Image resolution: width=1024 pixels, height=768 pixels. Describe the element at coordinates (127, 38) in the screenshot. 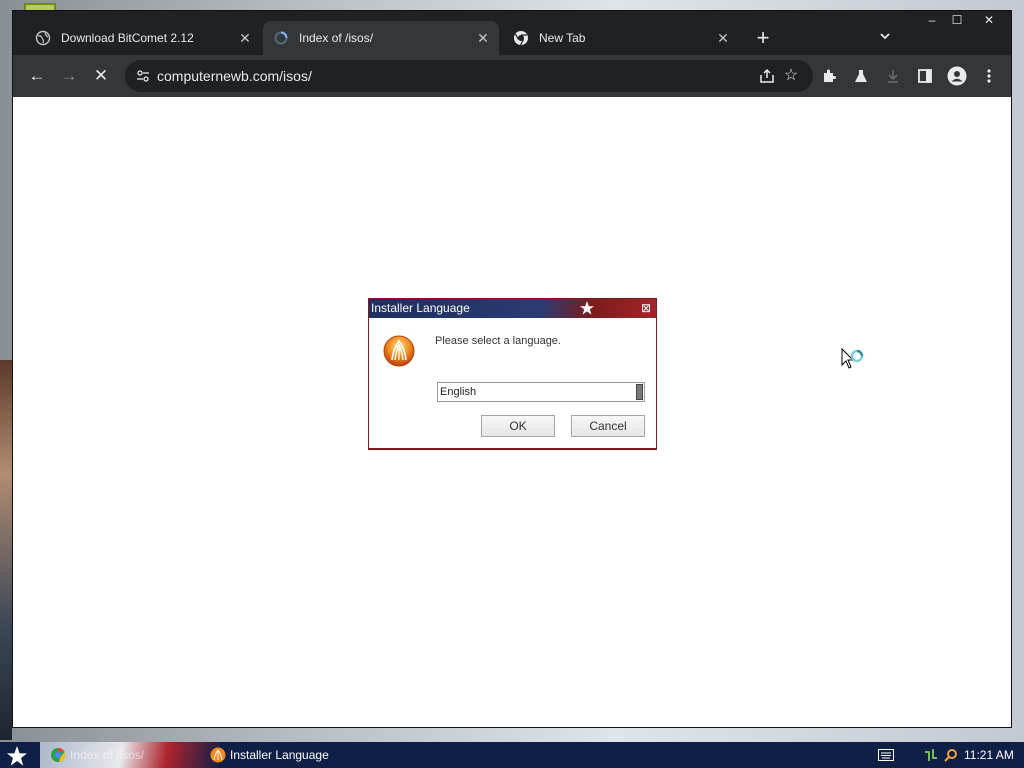

I see `tab-title: Download BitComet 2.12` at that location.